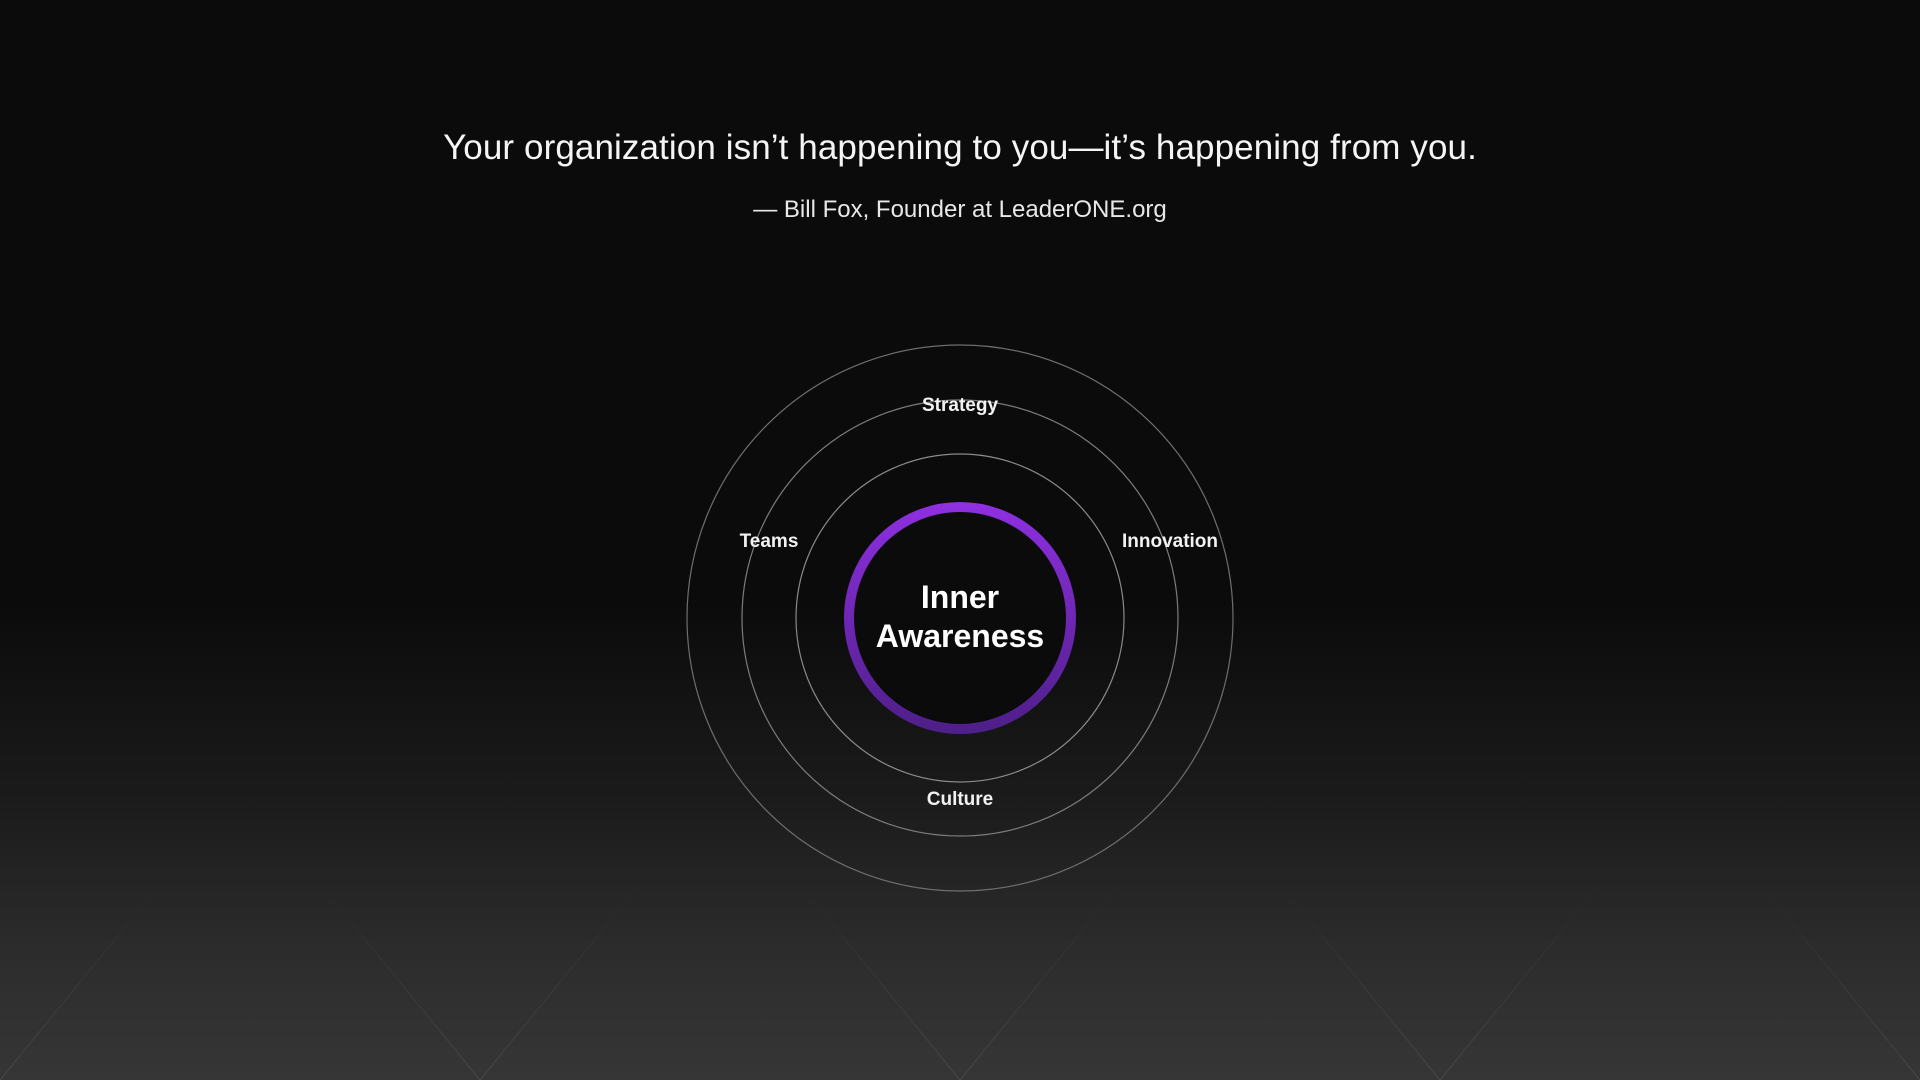 The image size is (1920, 1080). What do you see at coordinates (960, 209) in the screenshot?
I see `quote-attribution: — Bill Fox, Founder at LeaderONE.org` at bounding box center [960, 209].